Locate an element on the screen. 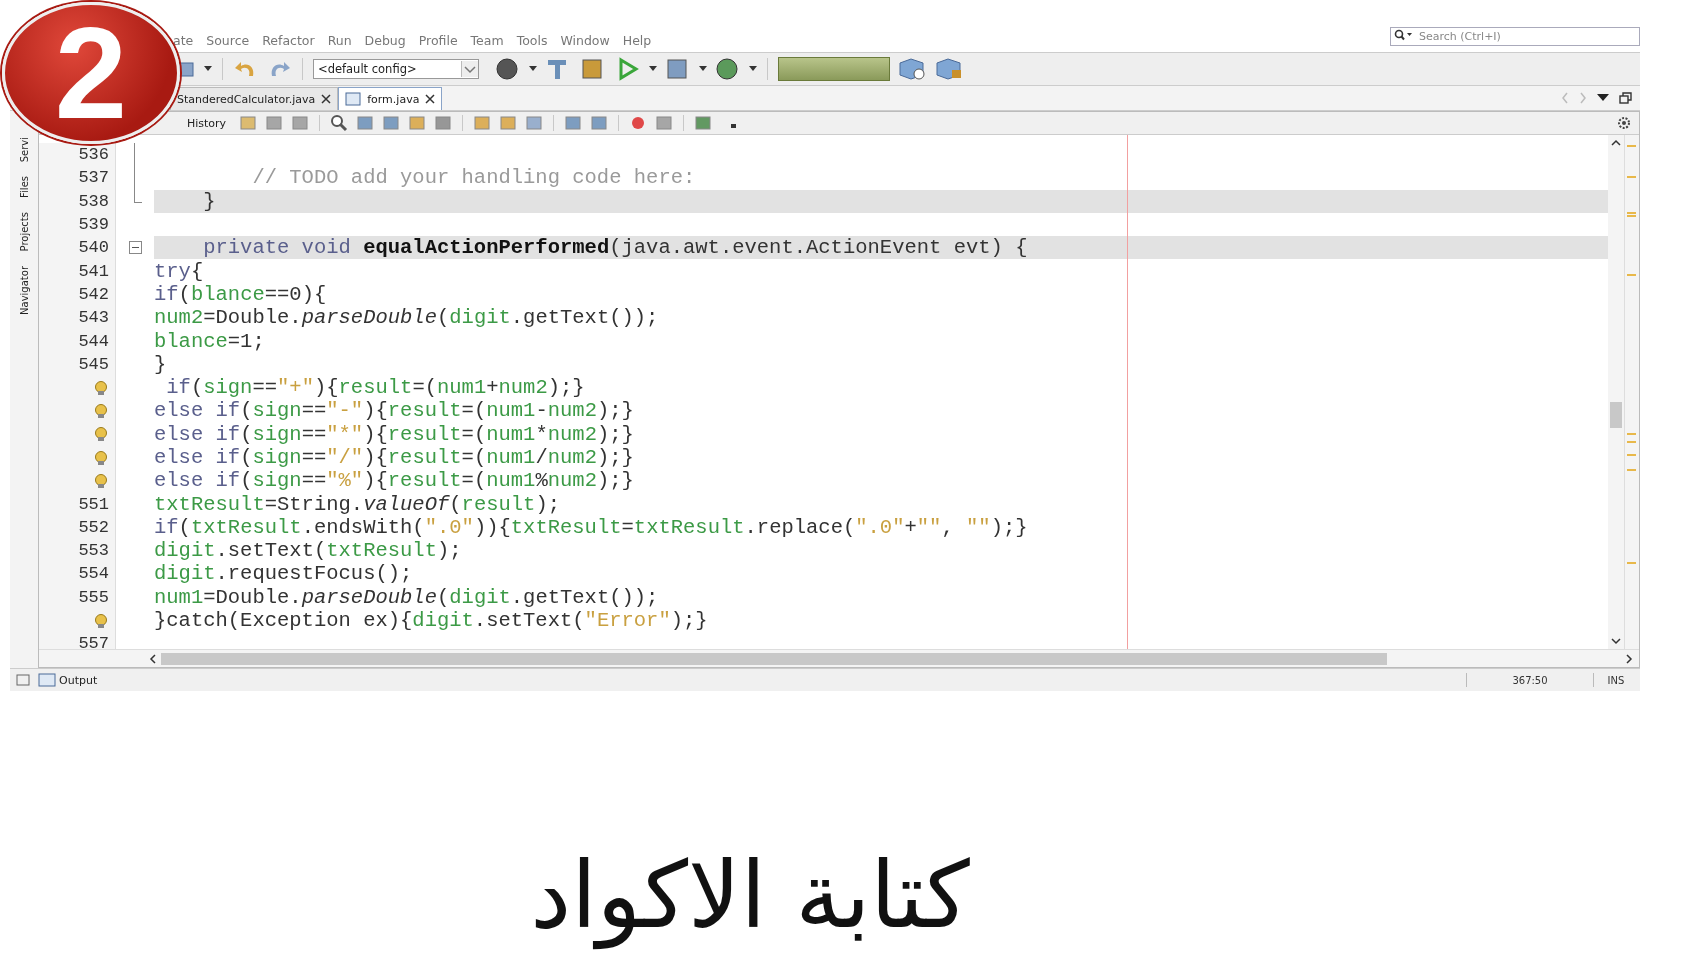  menu-item: Tools is located at coordinates (532, 40).